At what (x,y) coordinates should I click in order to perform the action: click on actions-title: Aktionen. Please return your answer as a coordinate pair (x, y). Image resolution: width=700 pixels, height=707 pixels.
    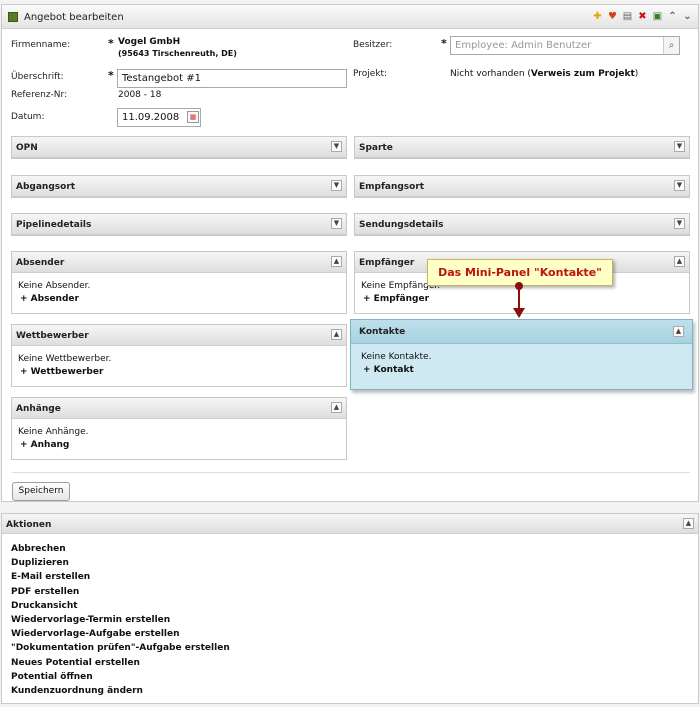
    Looking at the image, I should click on (29, 525).